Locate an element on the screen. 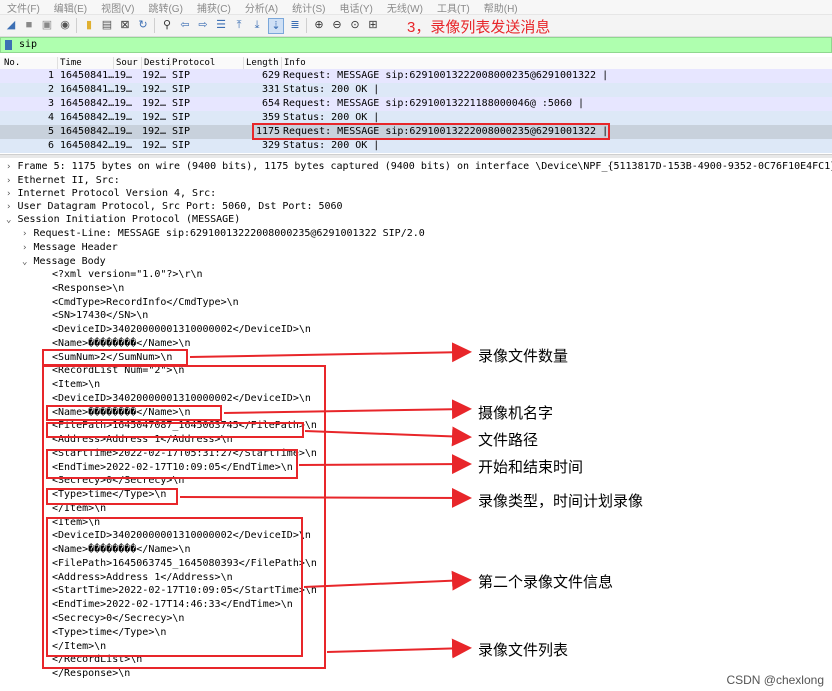  annotation-second-item: 第二个录像文件信息 is located at coordinates (546, 582).